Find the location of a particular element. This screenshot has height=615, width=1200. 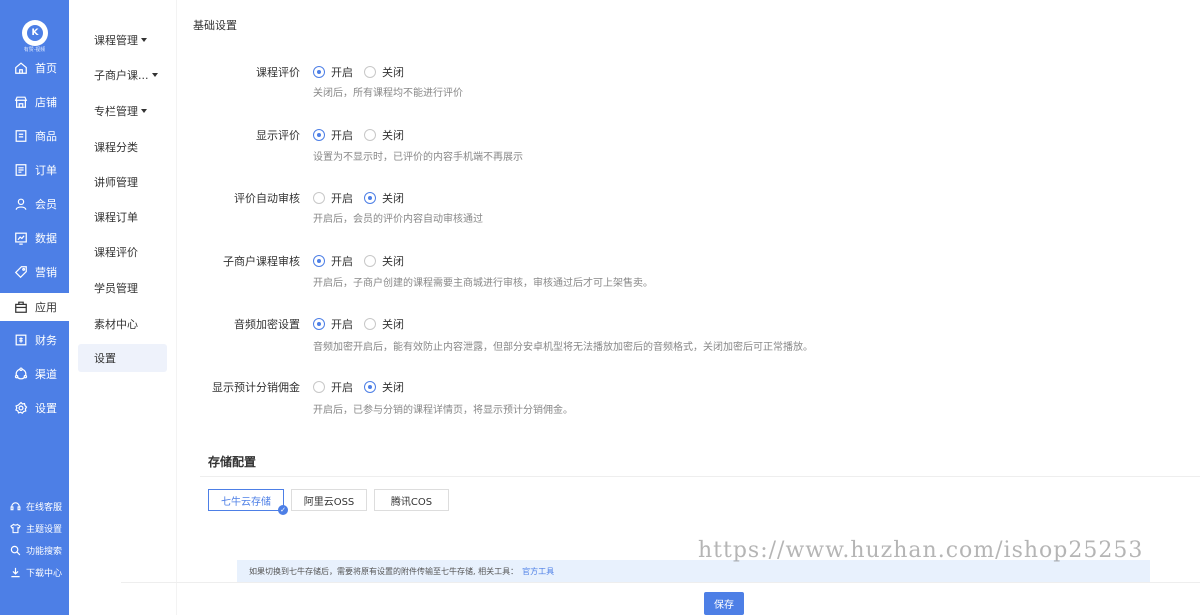

bottom-item-label: 主题设置 is located at coordinates (44, 529).